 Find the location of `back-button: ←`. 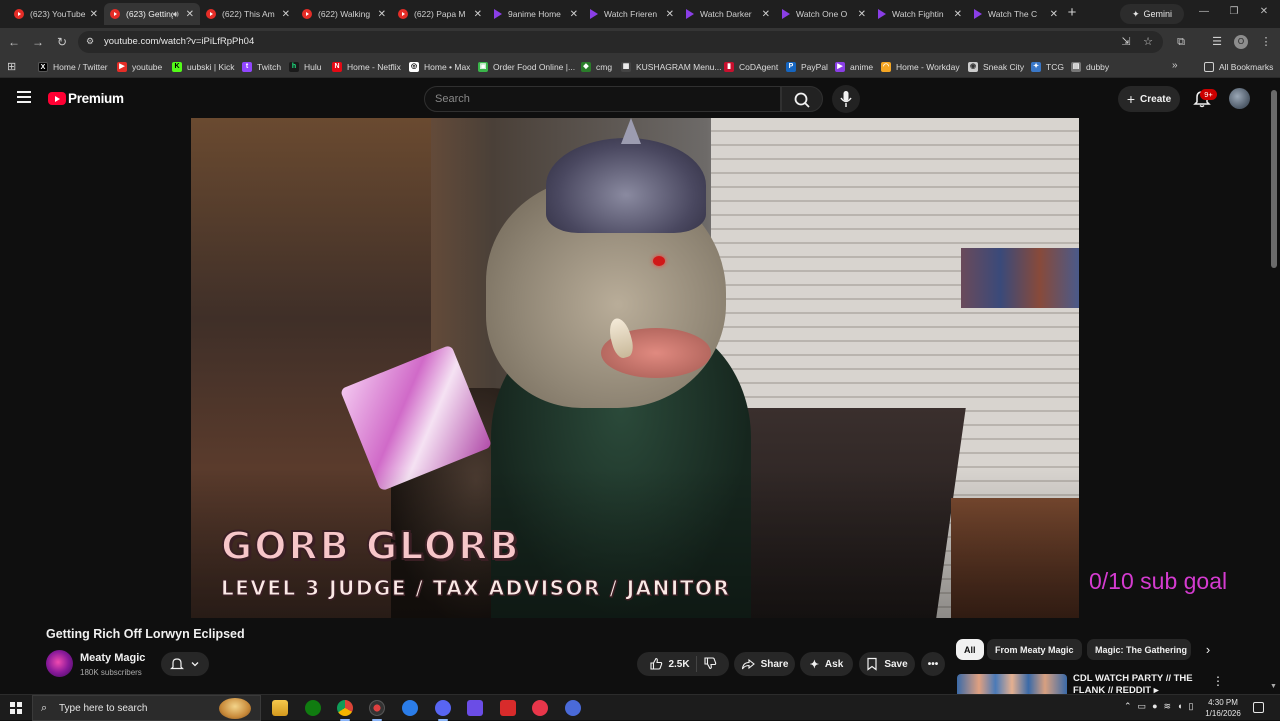

back-button: ← is located at coordinates (14, 42).